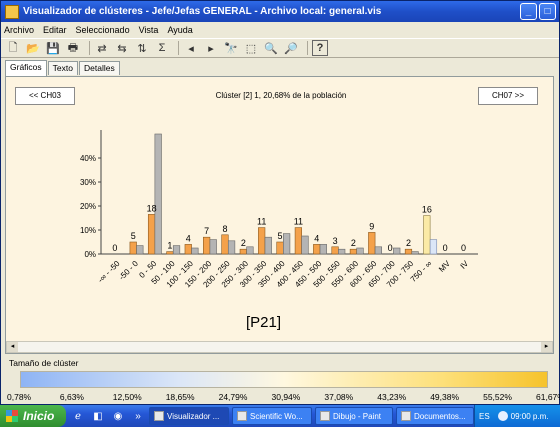  What do you see at coordinates (231, 48) in the screenshot?
I see `binoculars-icon: 🔭` at bounding box center [231, 48].